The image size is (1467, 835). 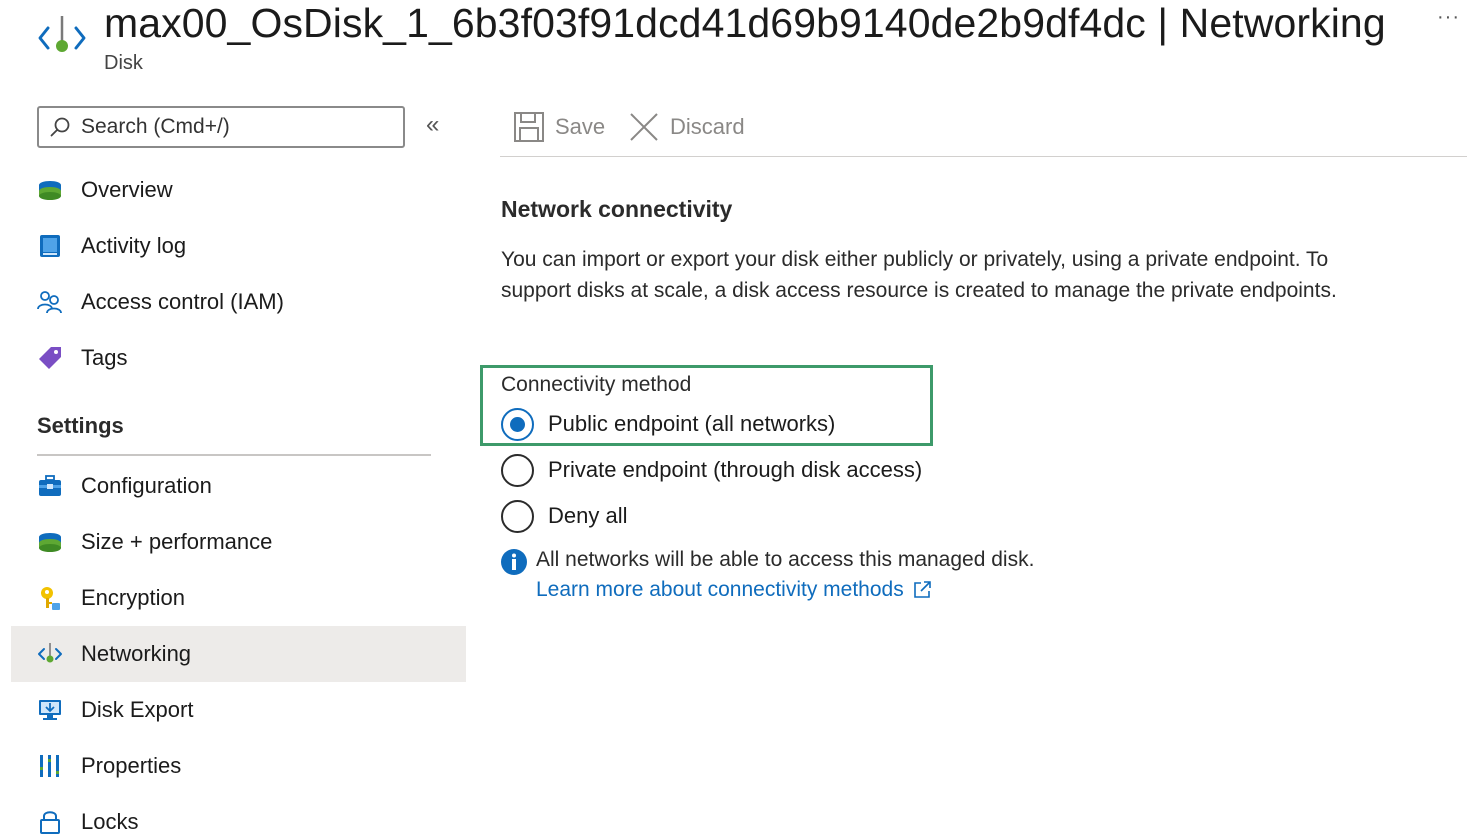 What do you see at coordinates (131, 765) in the screenshot?
I see `sidebar-item-label: Properties` at bounding box center [131, 765].